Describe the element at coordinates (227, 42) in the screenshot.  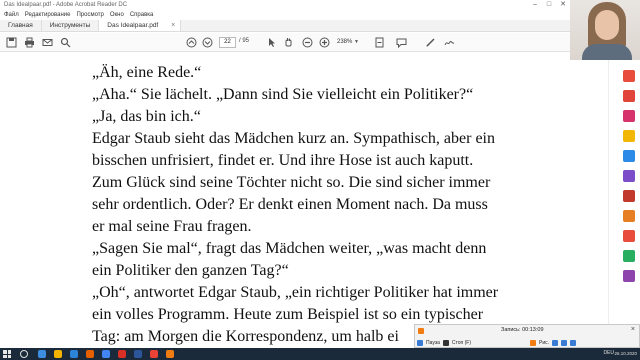
I see `page-number-input: 22` at that location.